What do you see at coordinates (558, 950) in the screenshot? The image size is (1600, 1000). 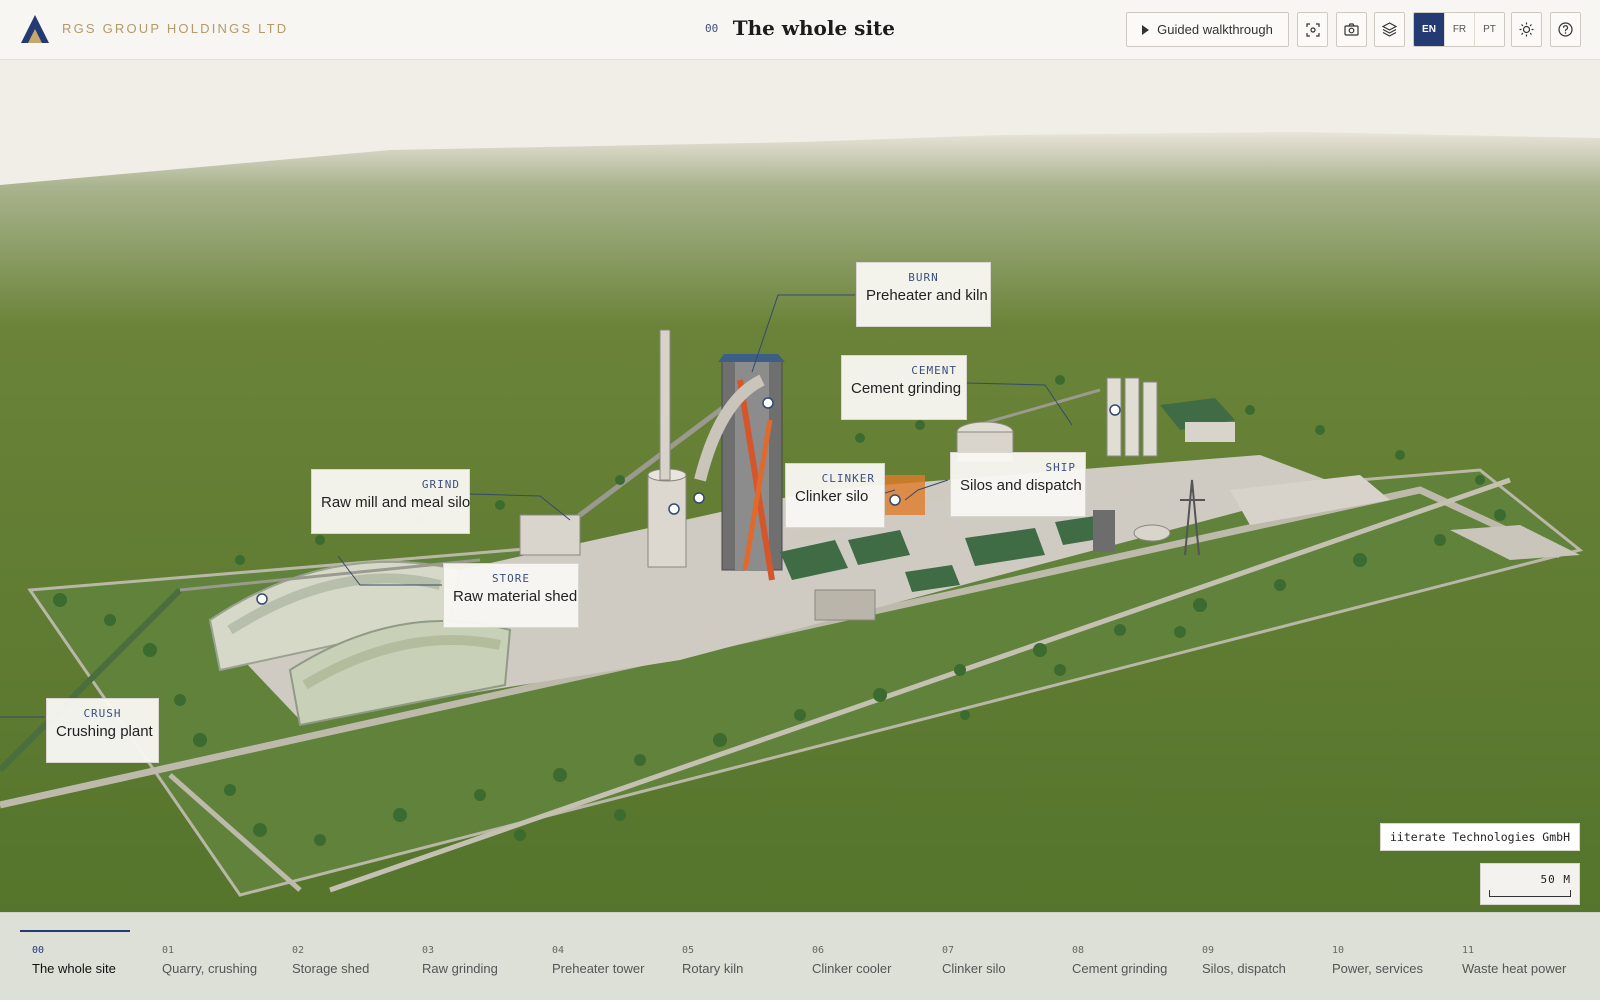 I see `chapter-number: 04` at bounding box center [558, 950].